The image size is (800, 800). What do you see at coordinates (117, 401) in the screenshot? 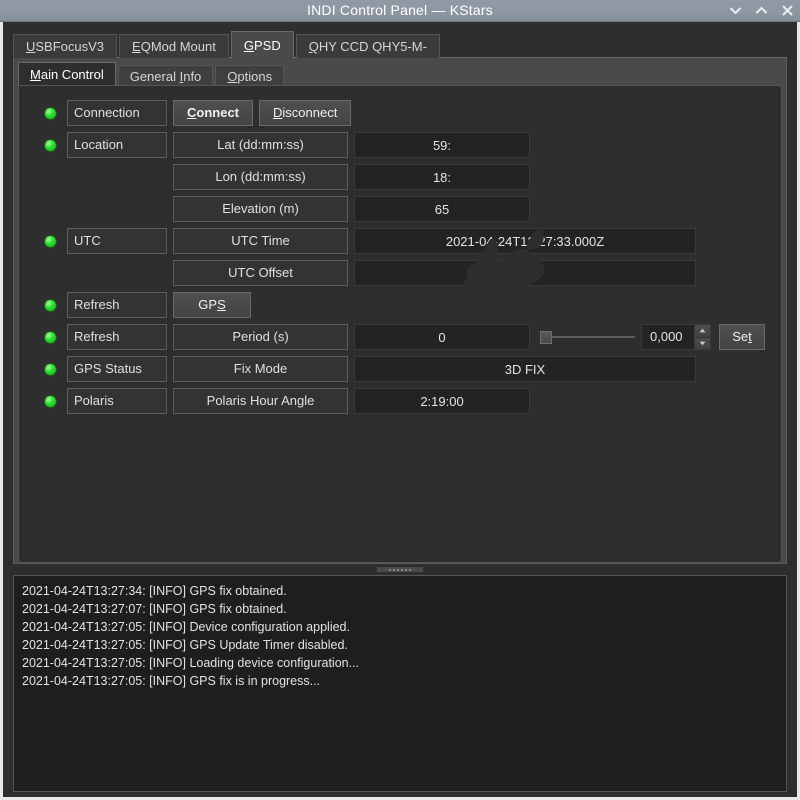
I see `label-polaris: Polaris` at bounding box center [117, 401].